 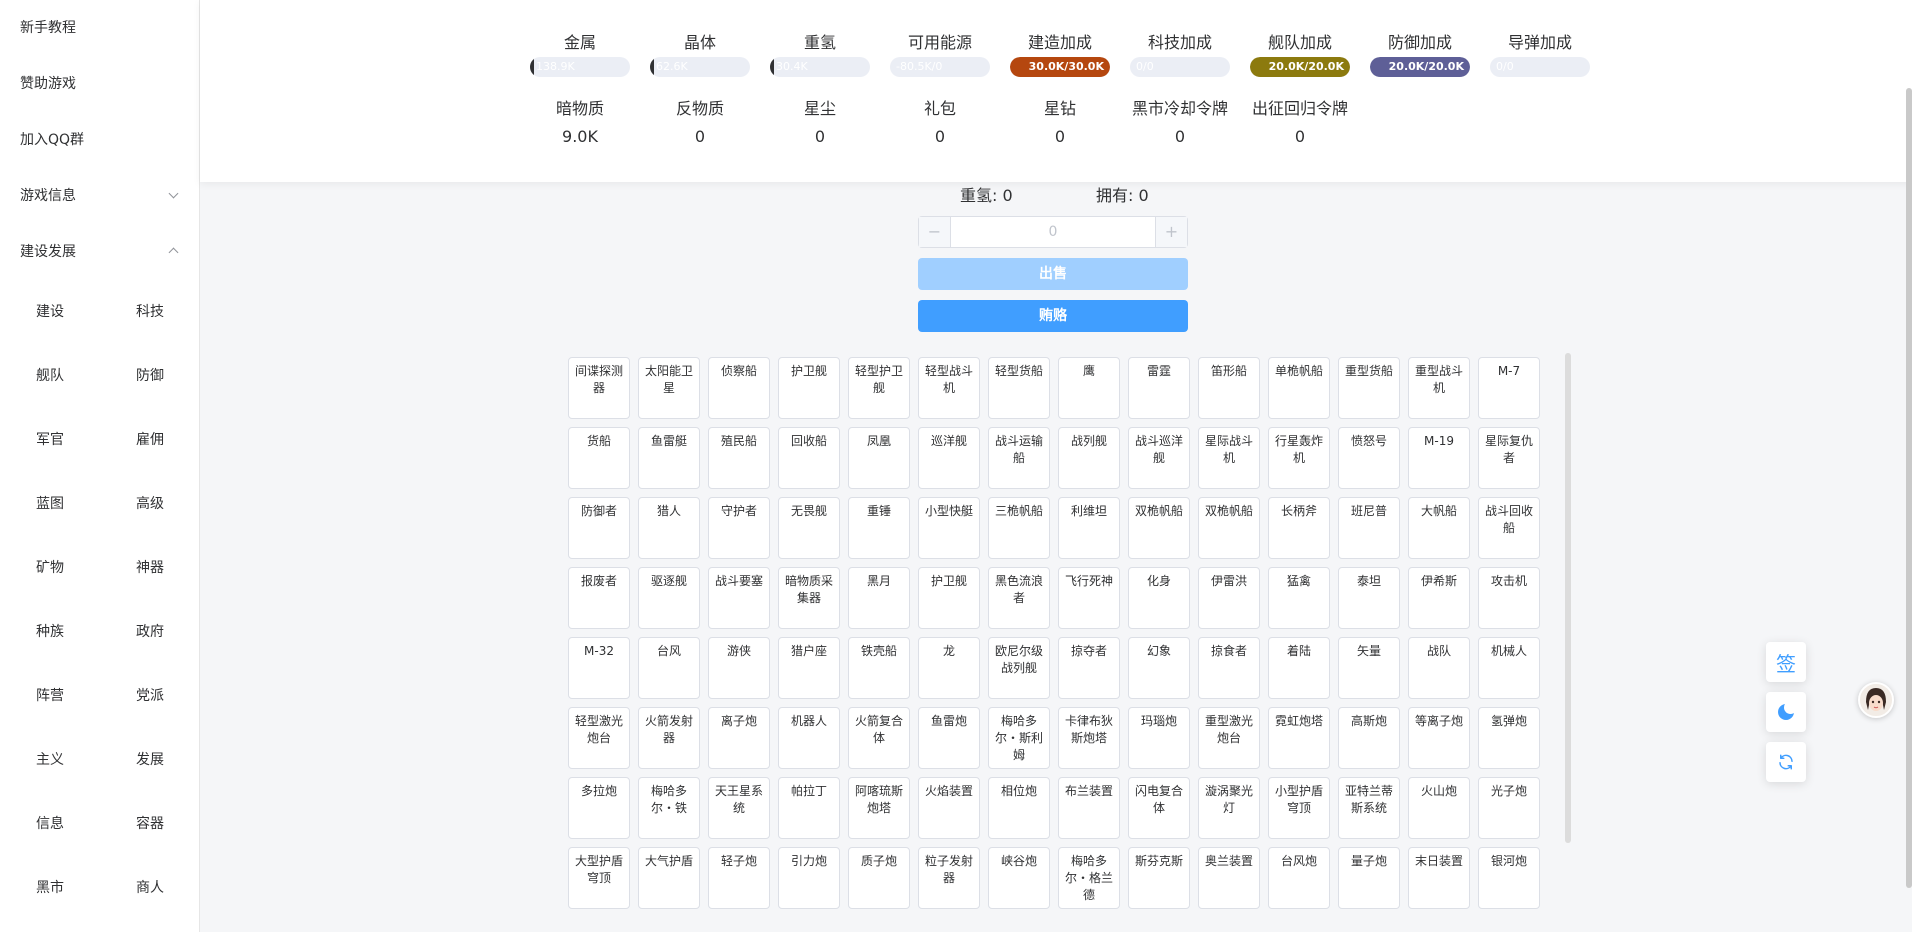 What do you see at coordinates (1509, 528) in the screenshot?
I see `item-card: 战斗回收船` at bounding box center [1509, 528].